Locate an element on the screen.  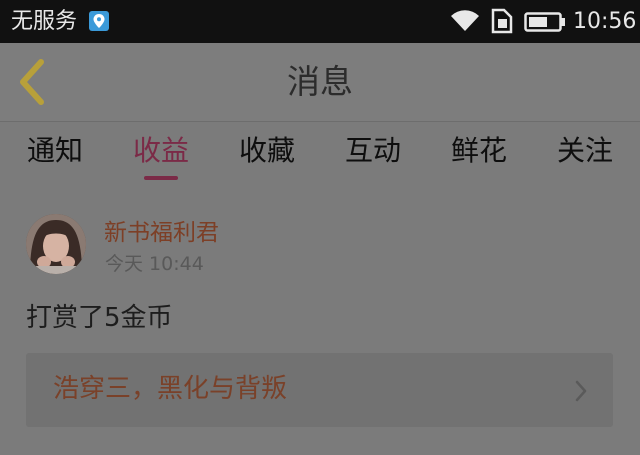
tab-bar: 通知 收益 收藏 互动 鲜花 关注 is located at coordinates (320, 156).